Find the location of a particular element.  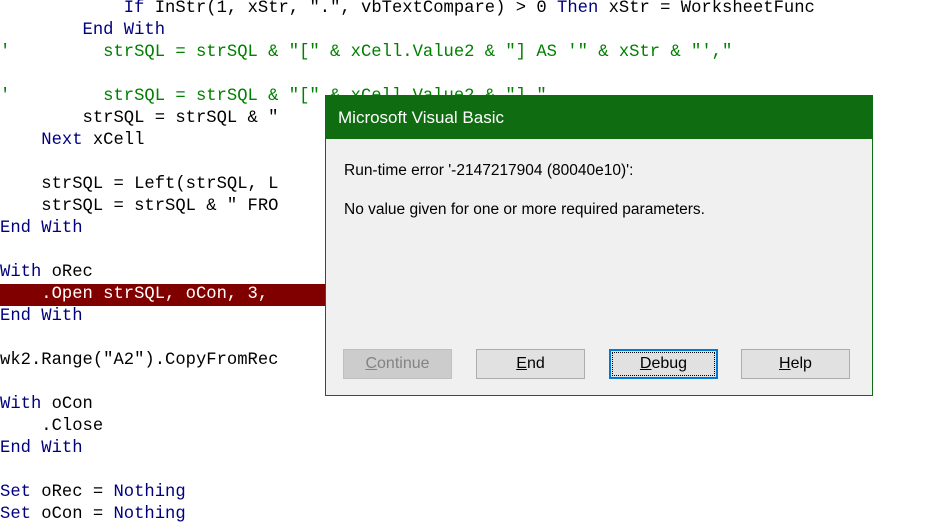

keyword-token: If is located at coordinates (134, 9).